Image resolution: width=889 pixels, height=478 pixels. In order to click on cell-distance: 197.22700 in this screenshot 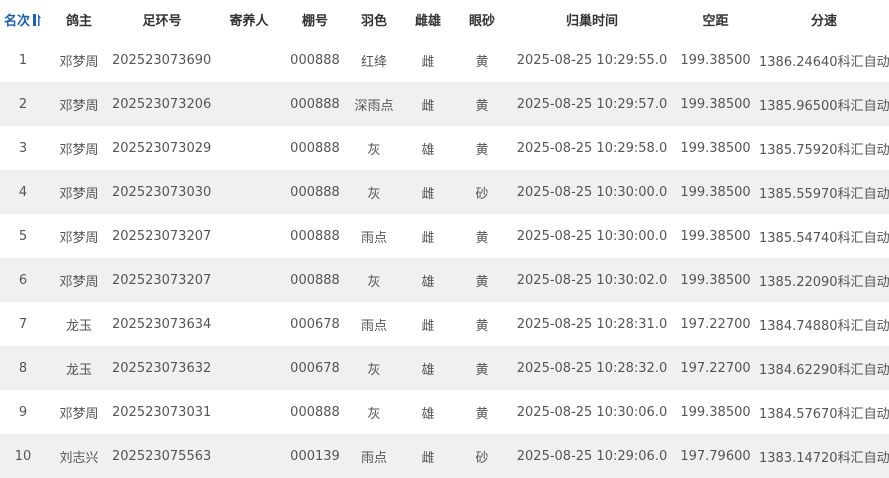, I will do `click(715, 368)`.